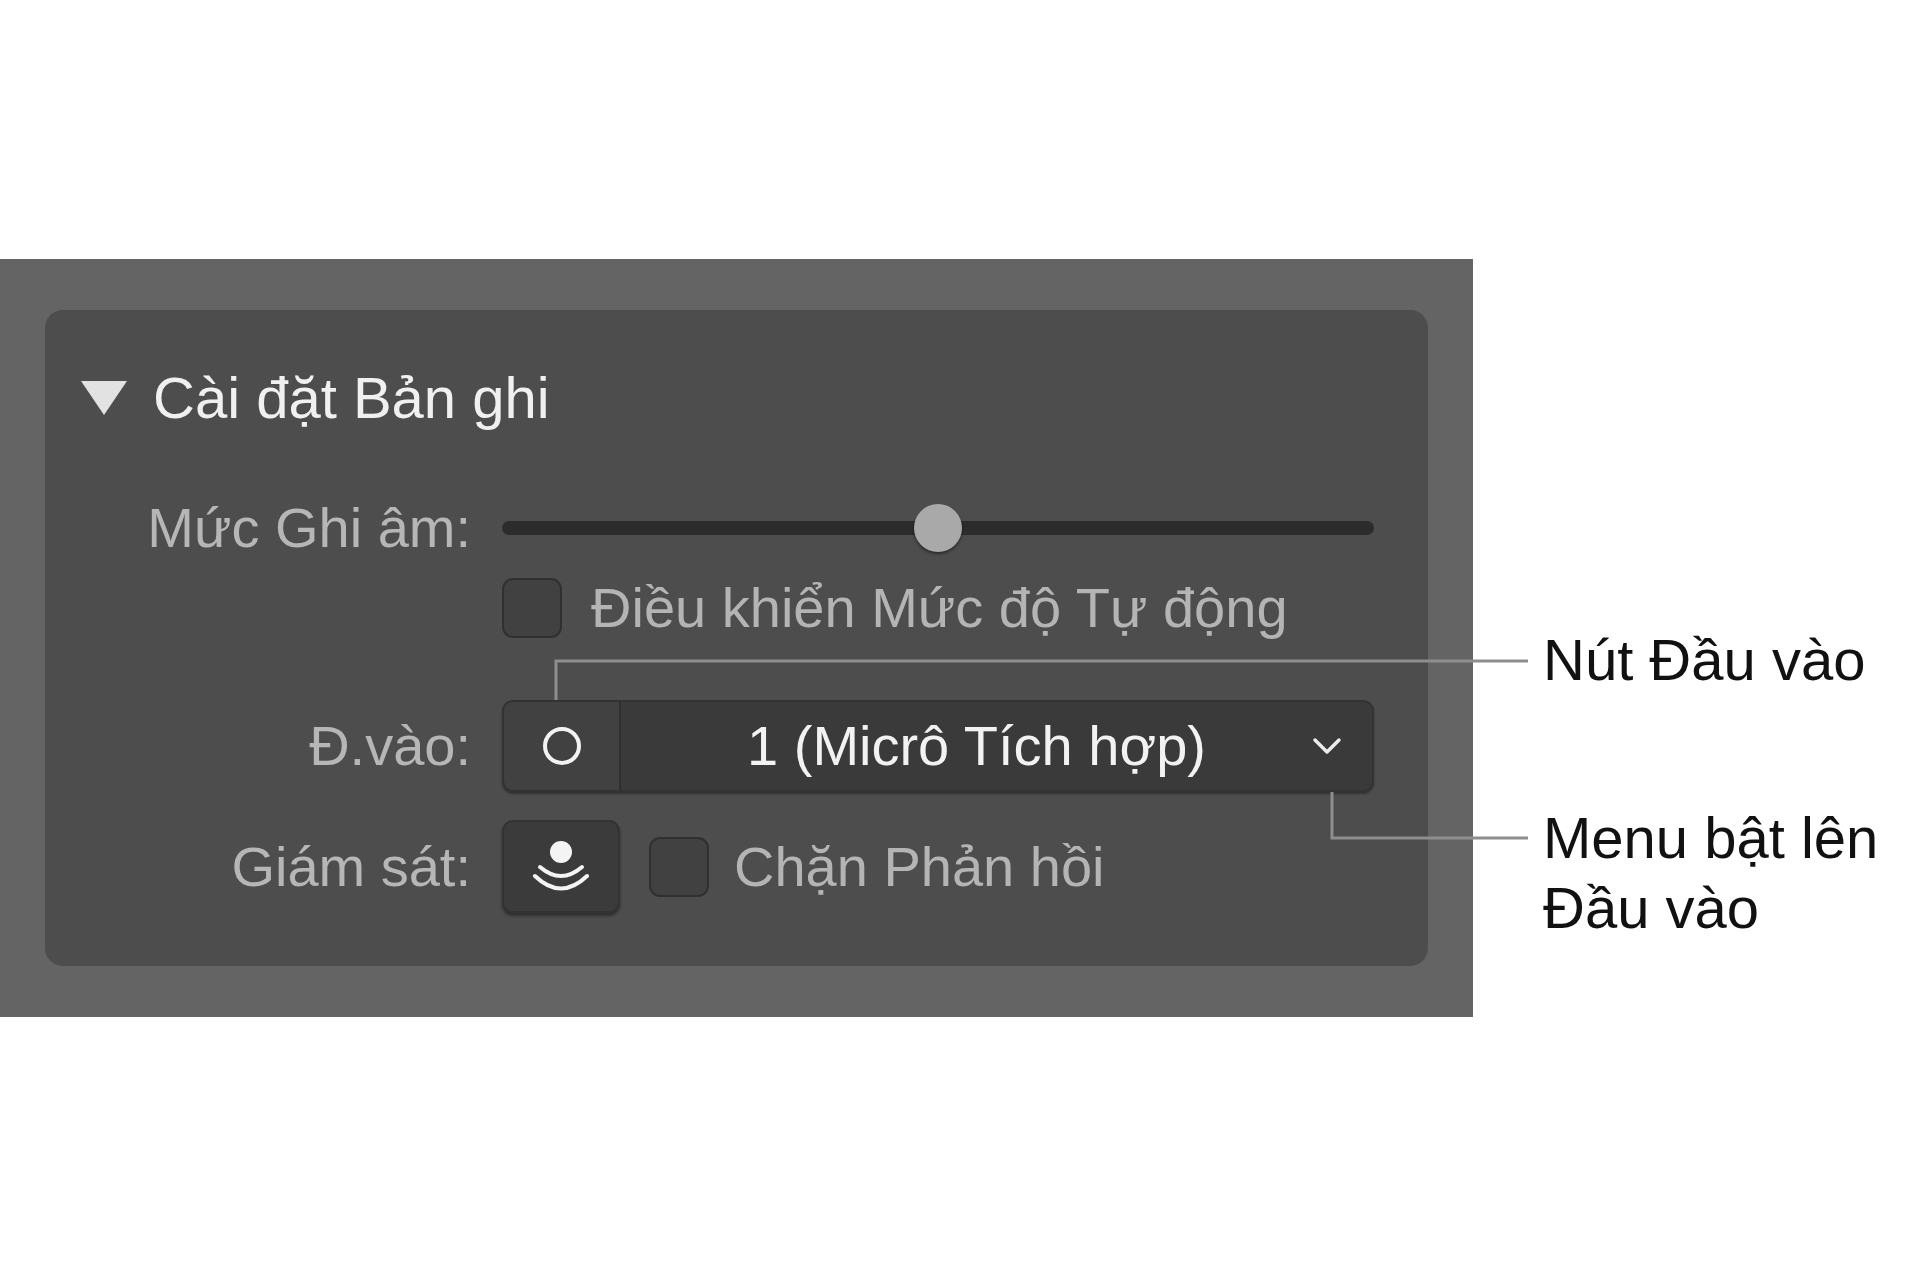 Image resolution: width=1920 pixels, height=1280 pixels. I want to click on callout-label: Nút Đầu vào, so click(1705, 660).